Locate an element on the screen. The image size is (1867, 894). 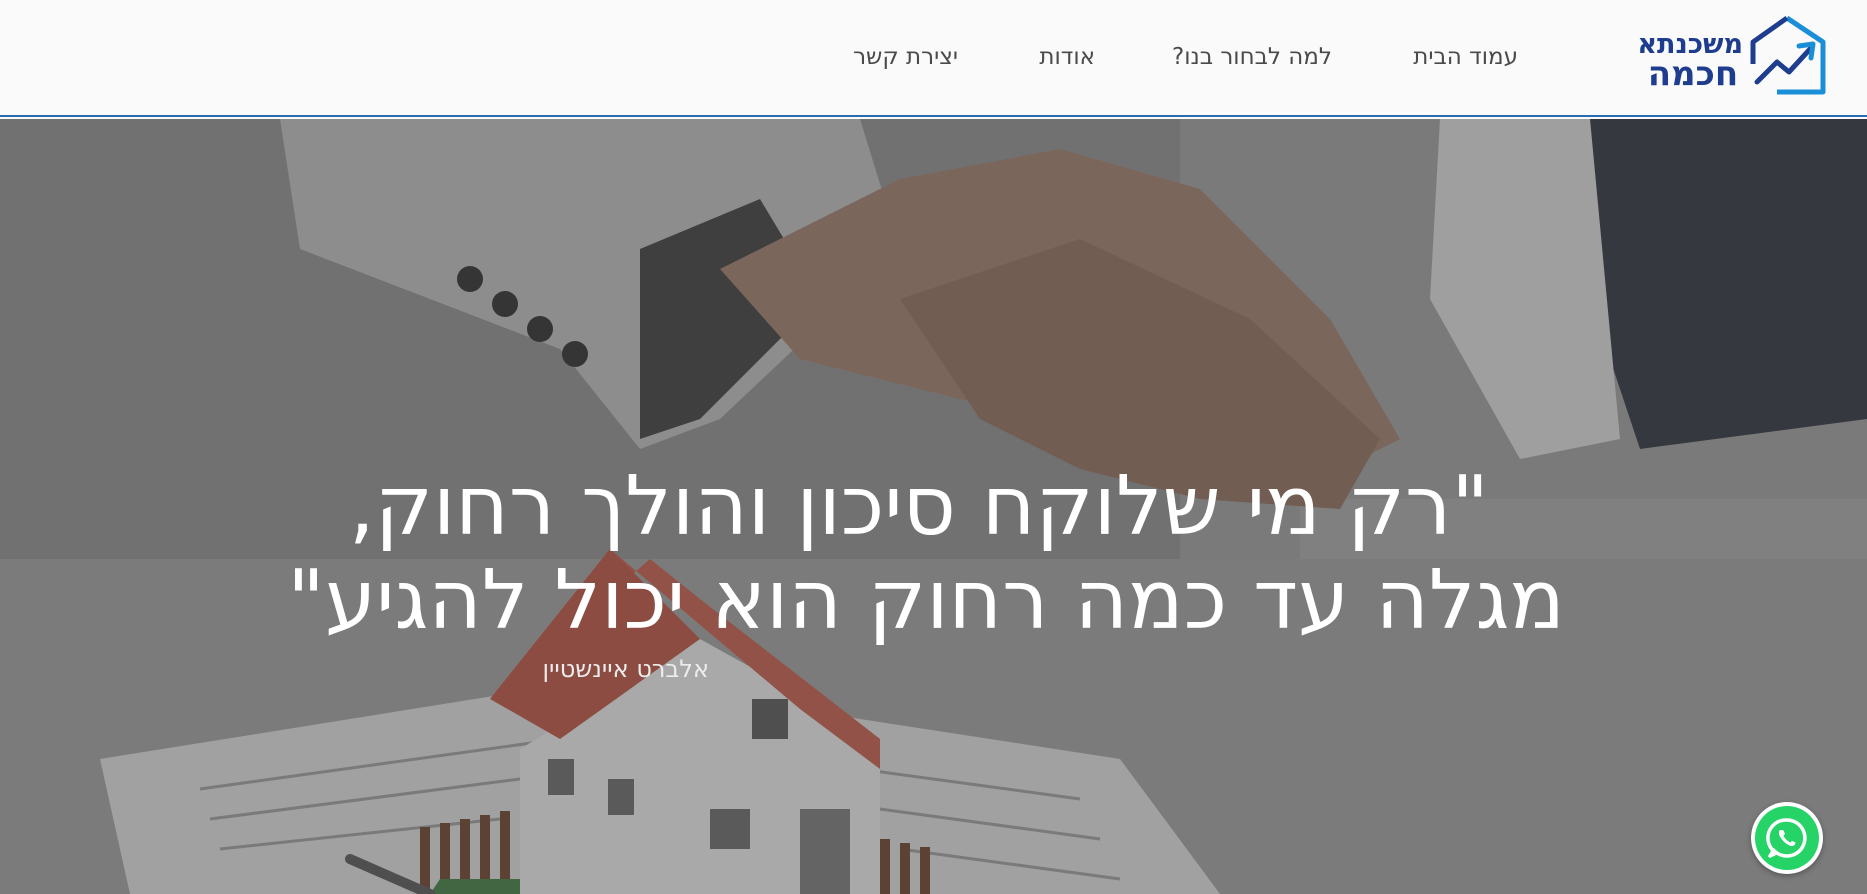
whatsapp-badge is located at coordinates (1787, 838).